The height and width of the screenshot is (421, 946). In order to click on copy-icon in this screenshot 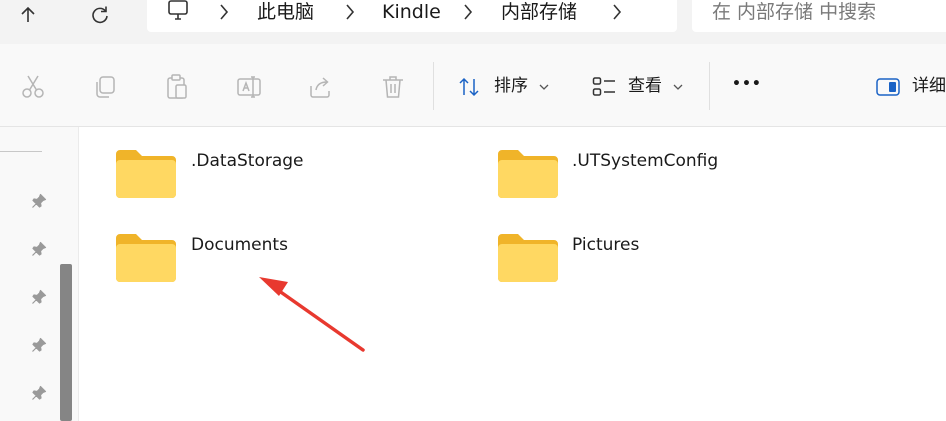, I will do `click(105, 87)`.